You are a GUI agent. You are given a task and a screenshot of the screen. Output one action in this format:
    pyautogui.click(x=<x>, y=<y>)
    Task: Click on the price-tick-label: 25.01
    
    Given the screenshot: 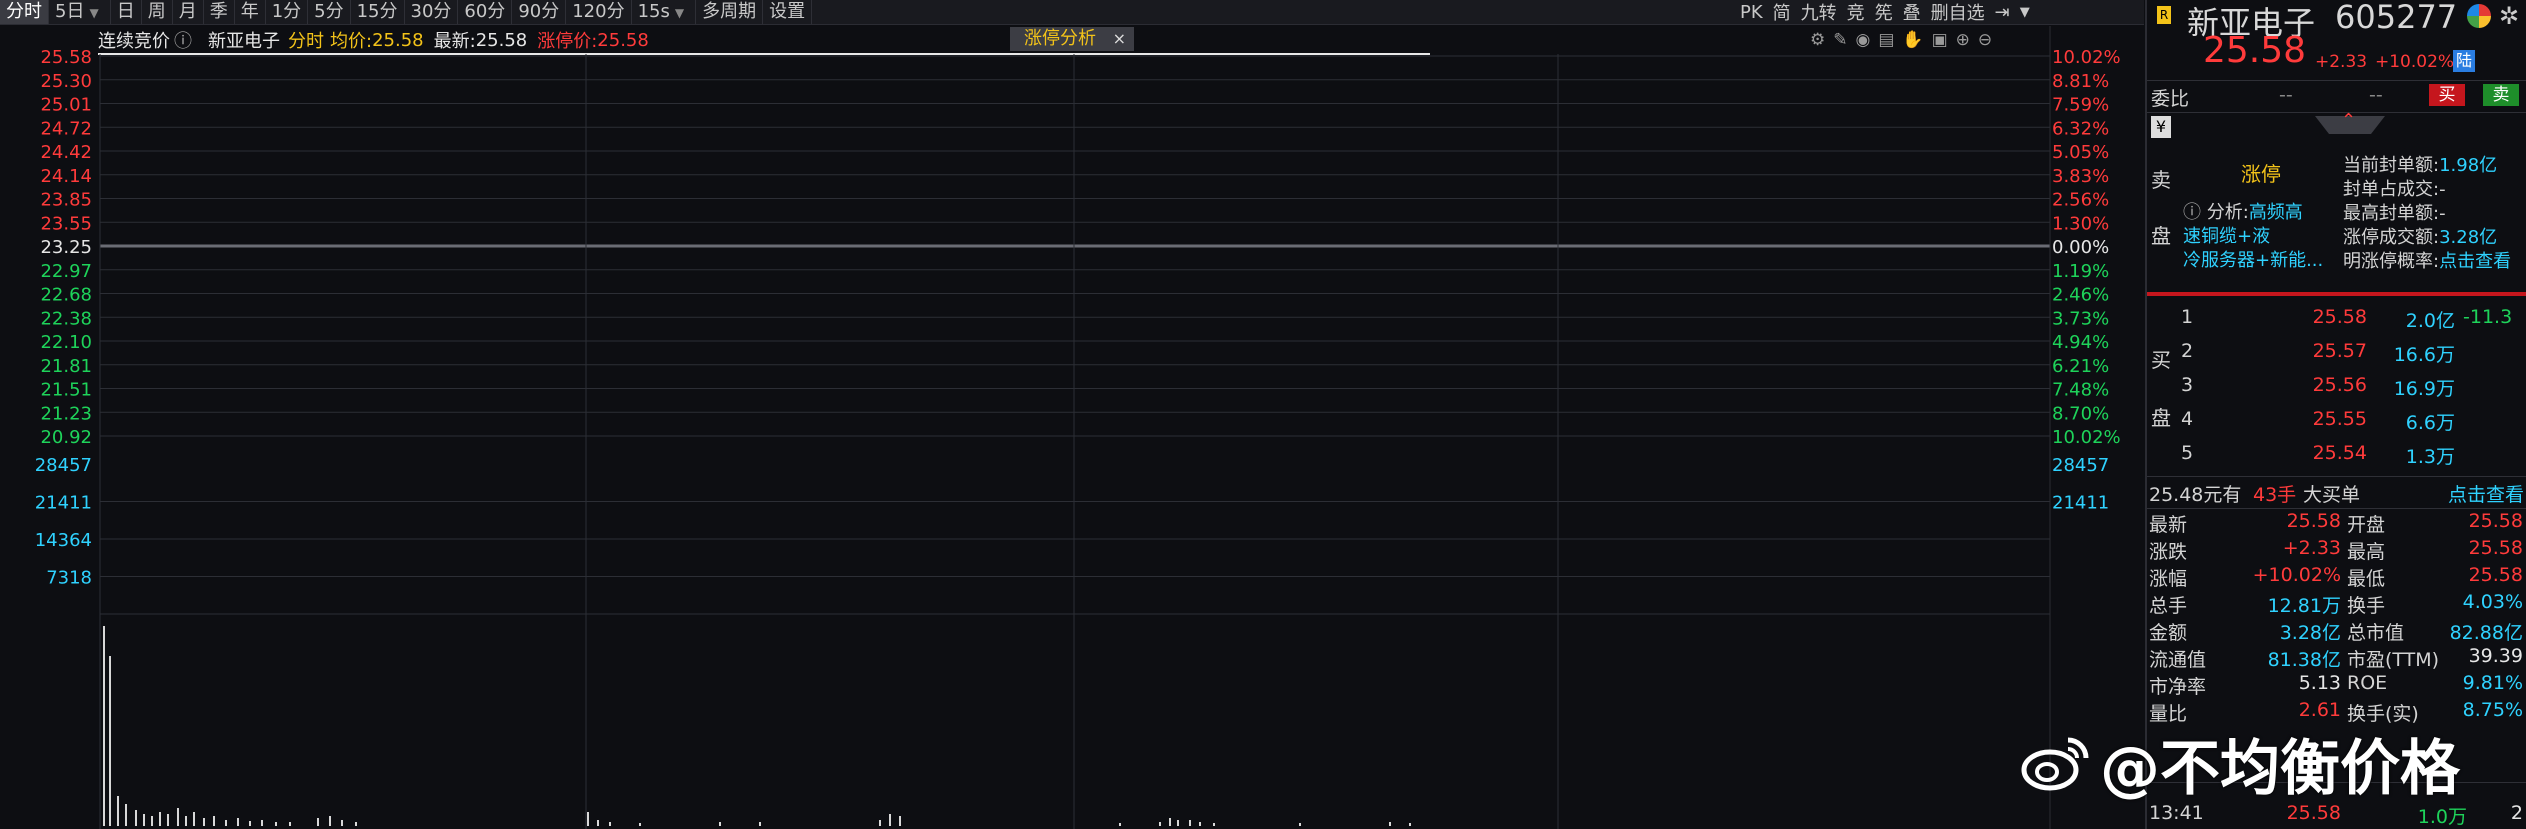 What is the action you would take?
    pyautogui.click(x=66, y=105)
    